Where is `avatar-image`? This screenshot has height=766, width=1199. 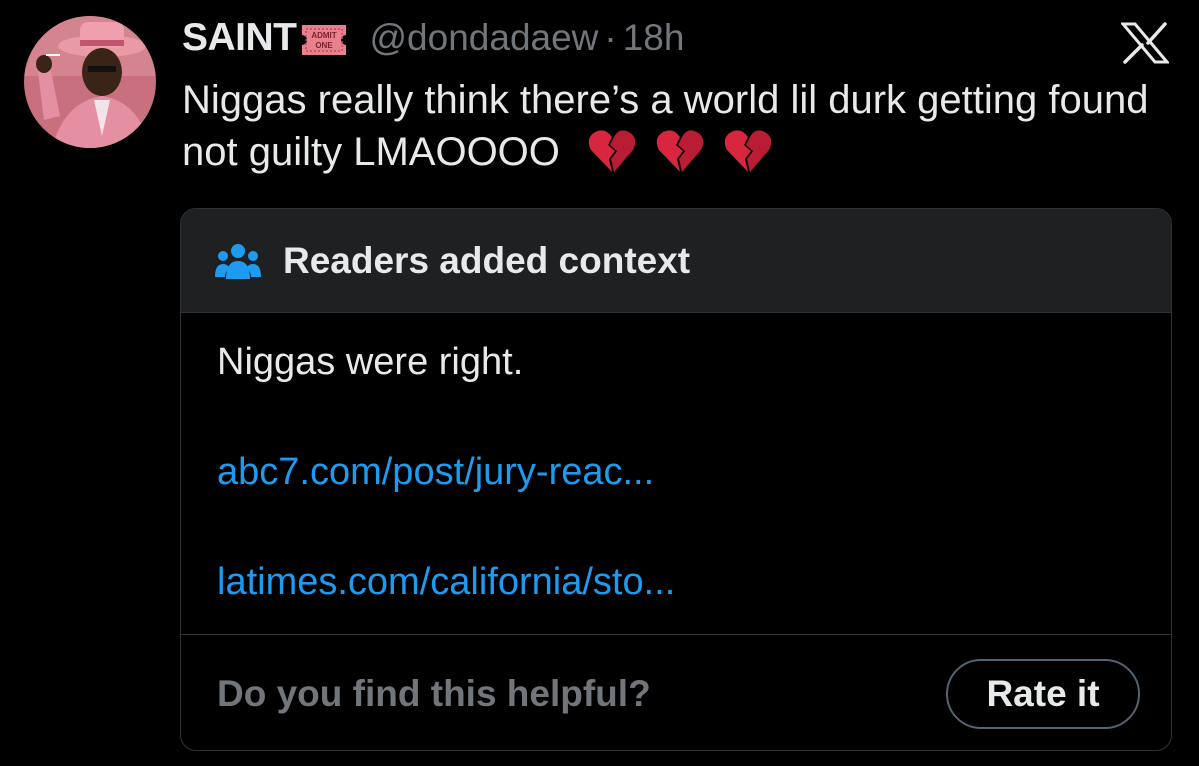
avatar-image is located at coordinates (90, 82).